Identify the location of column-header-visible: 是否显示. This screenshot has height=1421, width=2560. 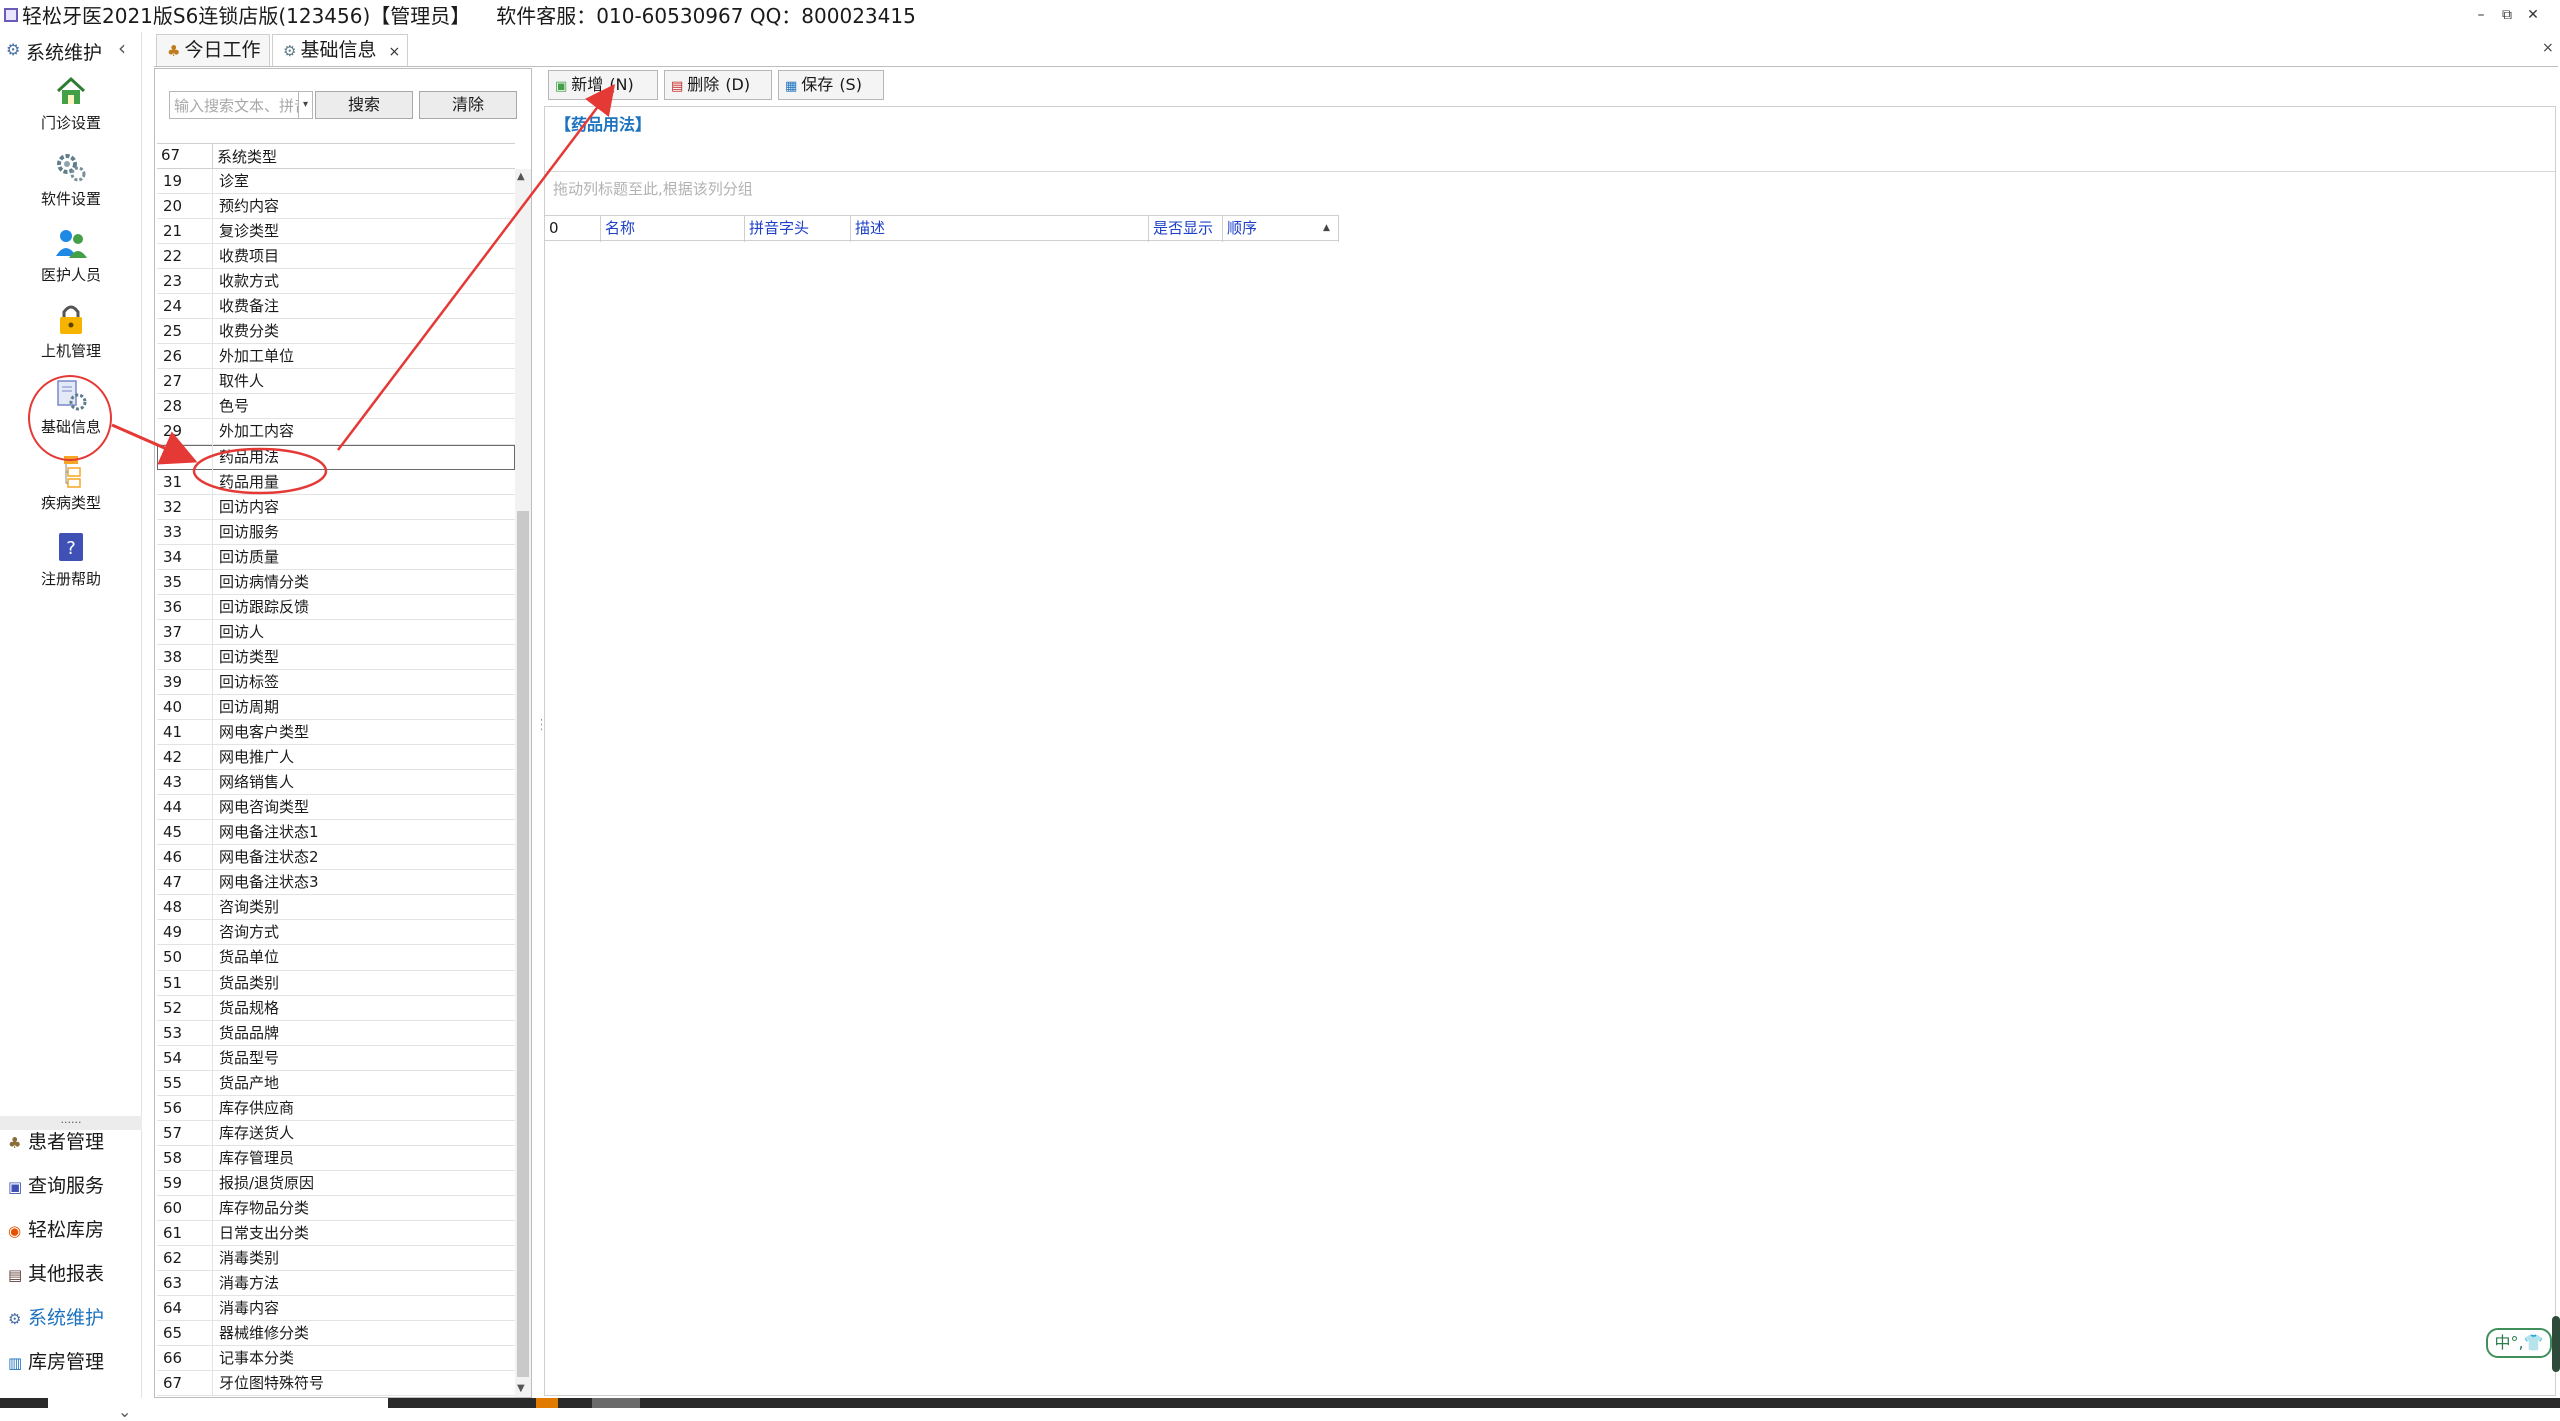
(1186, 229).